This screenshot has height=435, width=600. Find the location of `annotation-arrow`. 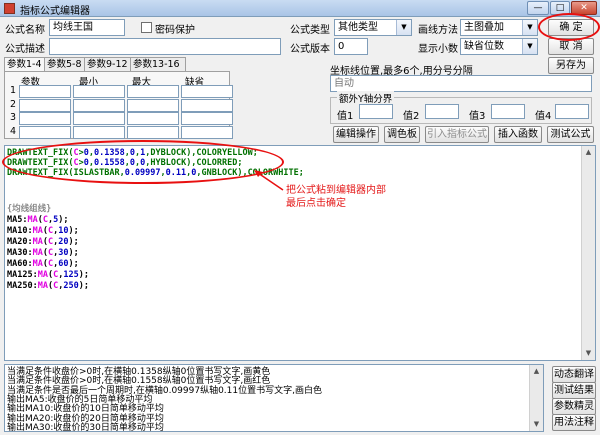

annotation-arrow is located at coordinates (269, 180).